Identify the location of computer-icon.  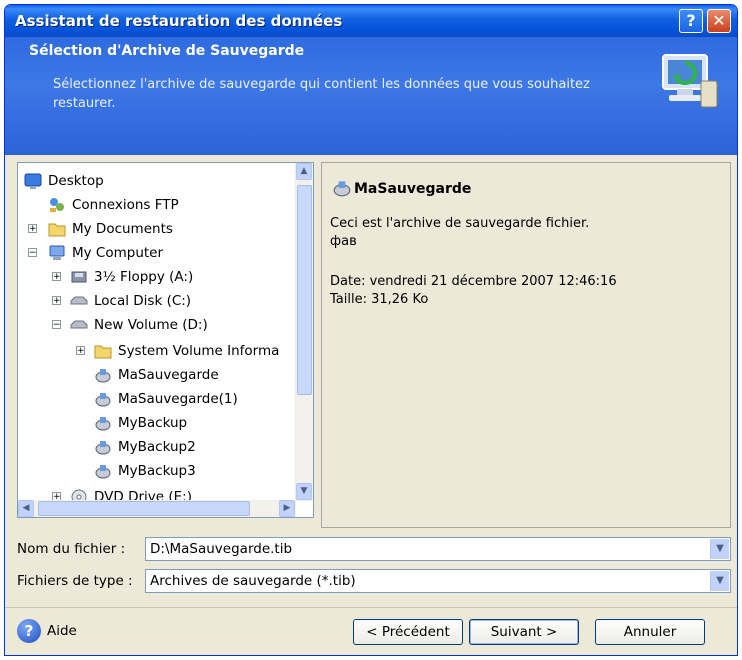
(57, 252).